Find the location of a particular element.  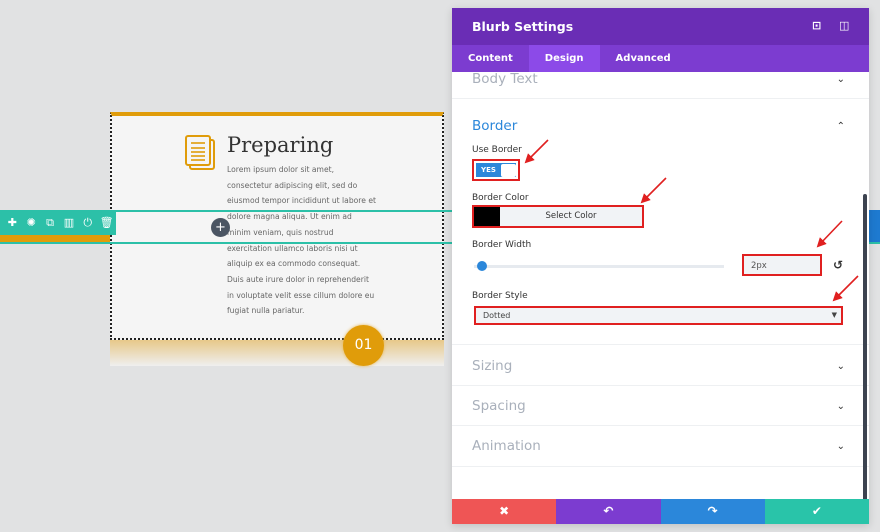

redo-button: ↷ is located at coordinates (712, 511).